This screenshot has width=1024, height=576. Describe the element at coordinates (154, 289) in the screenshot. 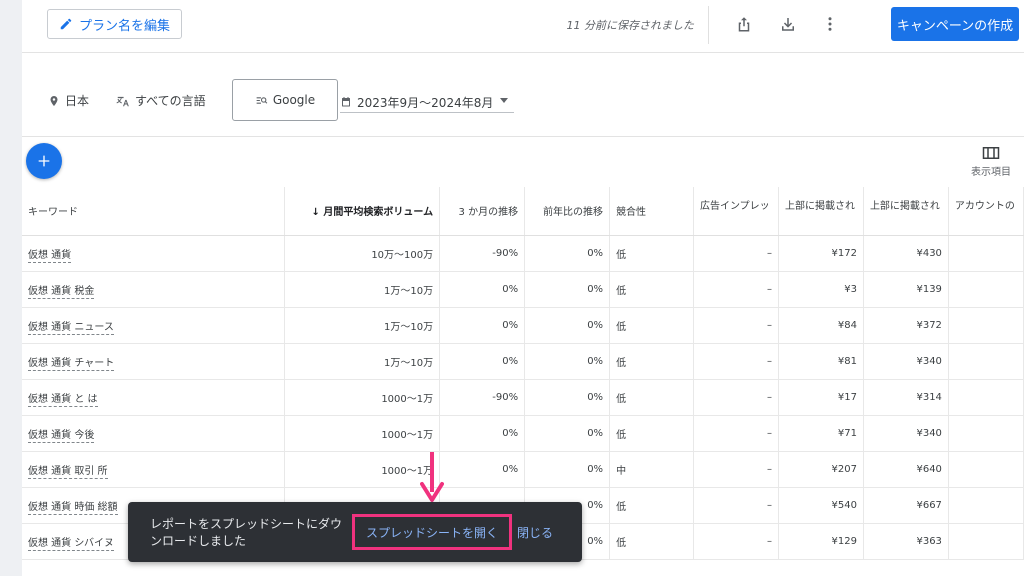

I see `keyword-cell: 仮想 通貨 税金` at that location.